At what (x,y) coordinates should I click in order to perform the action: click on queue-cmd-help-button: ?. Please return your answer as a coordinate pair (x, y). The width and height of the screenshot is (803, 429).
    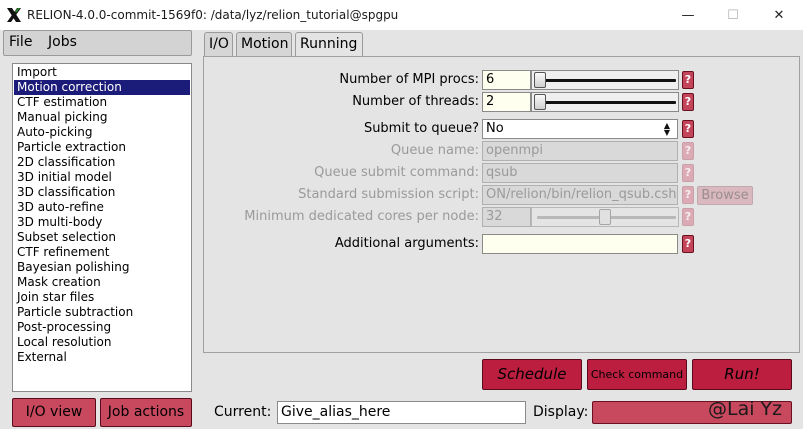
    Looking at the image, I should click on (688, 173).